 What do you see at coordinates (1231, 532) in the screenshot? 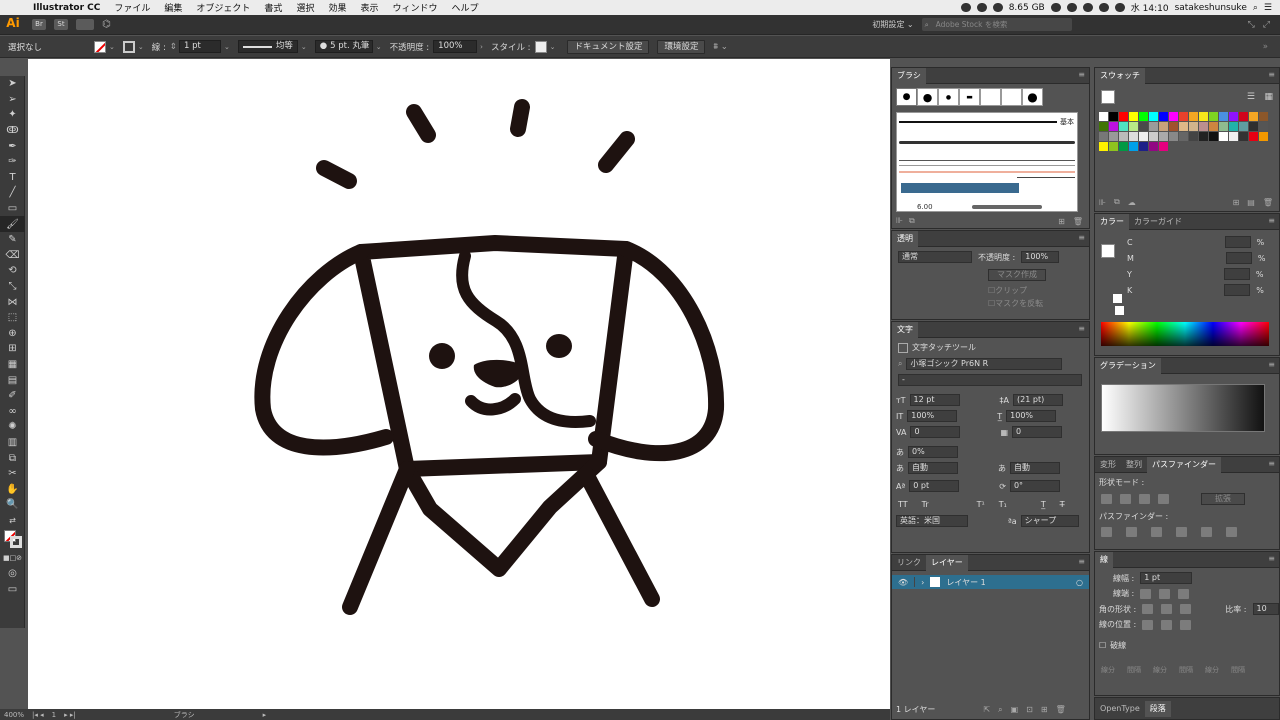
I see `minus-back-icon` at bounding box center [1231, 532].